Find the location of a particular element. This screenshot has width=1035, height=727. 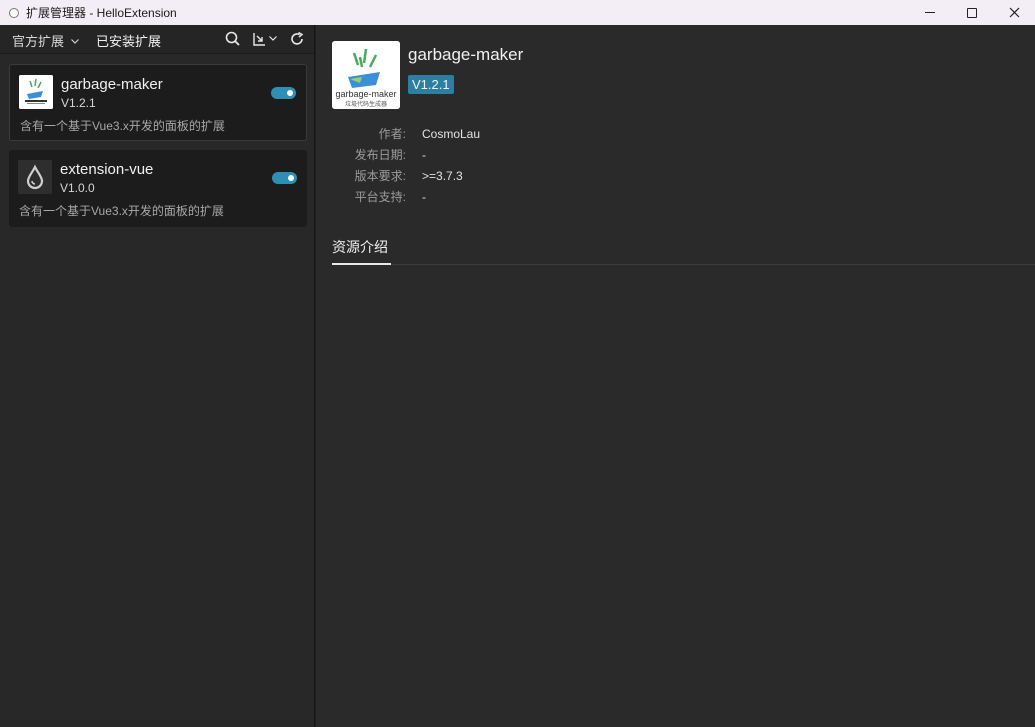

close-button is located at coordinates (1014, 12).